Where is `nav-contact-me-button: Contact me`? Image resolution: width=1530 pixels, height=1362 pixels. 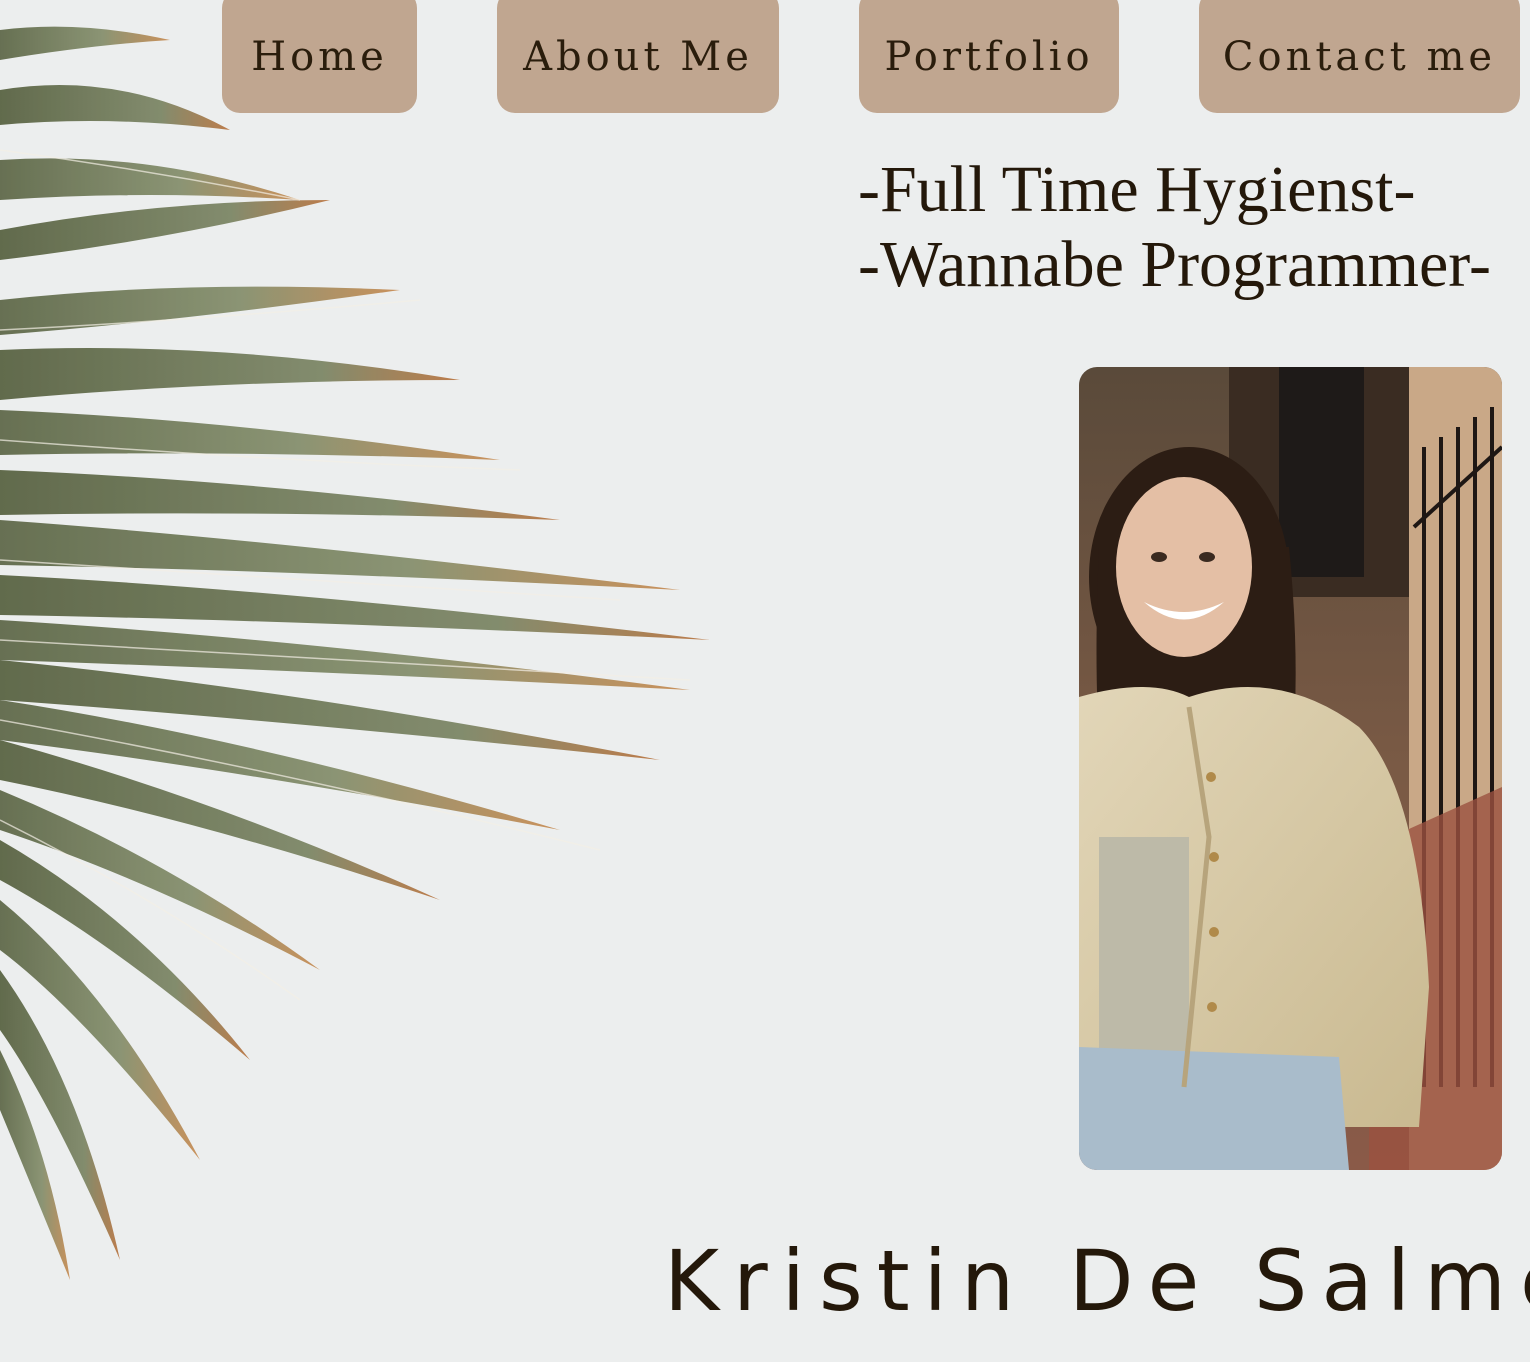
nav-contact-me-button: Contact me is located at coordinates (1359, 56).